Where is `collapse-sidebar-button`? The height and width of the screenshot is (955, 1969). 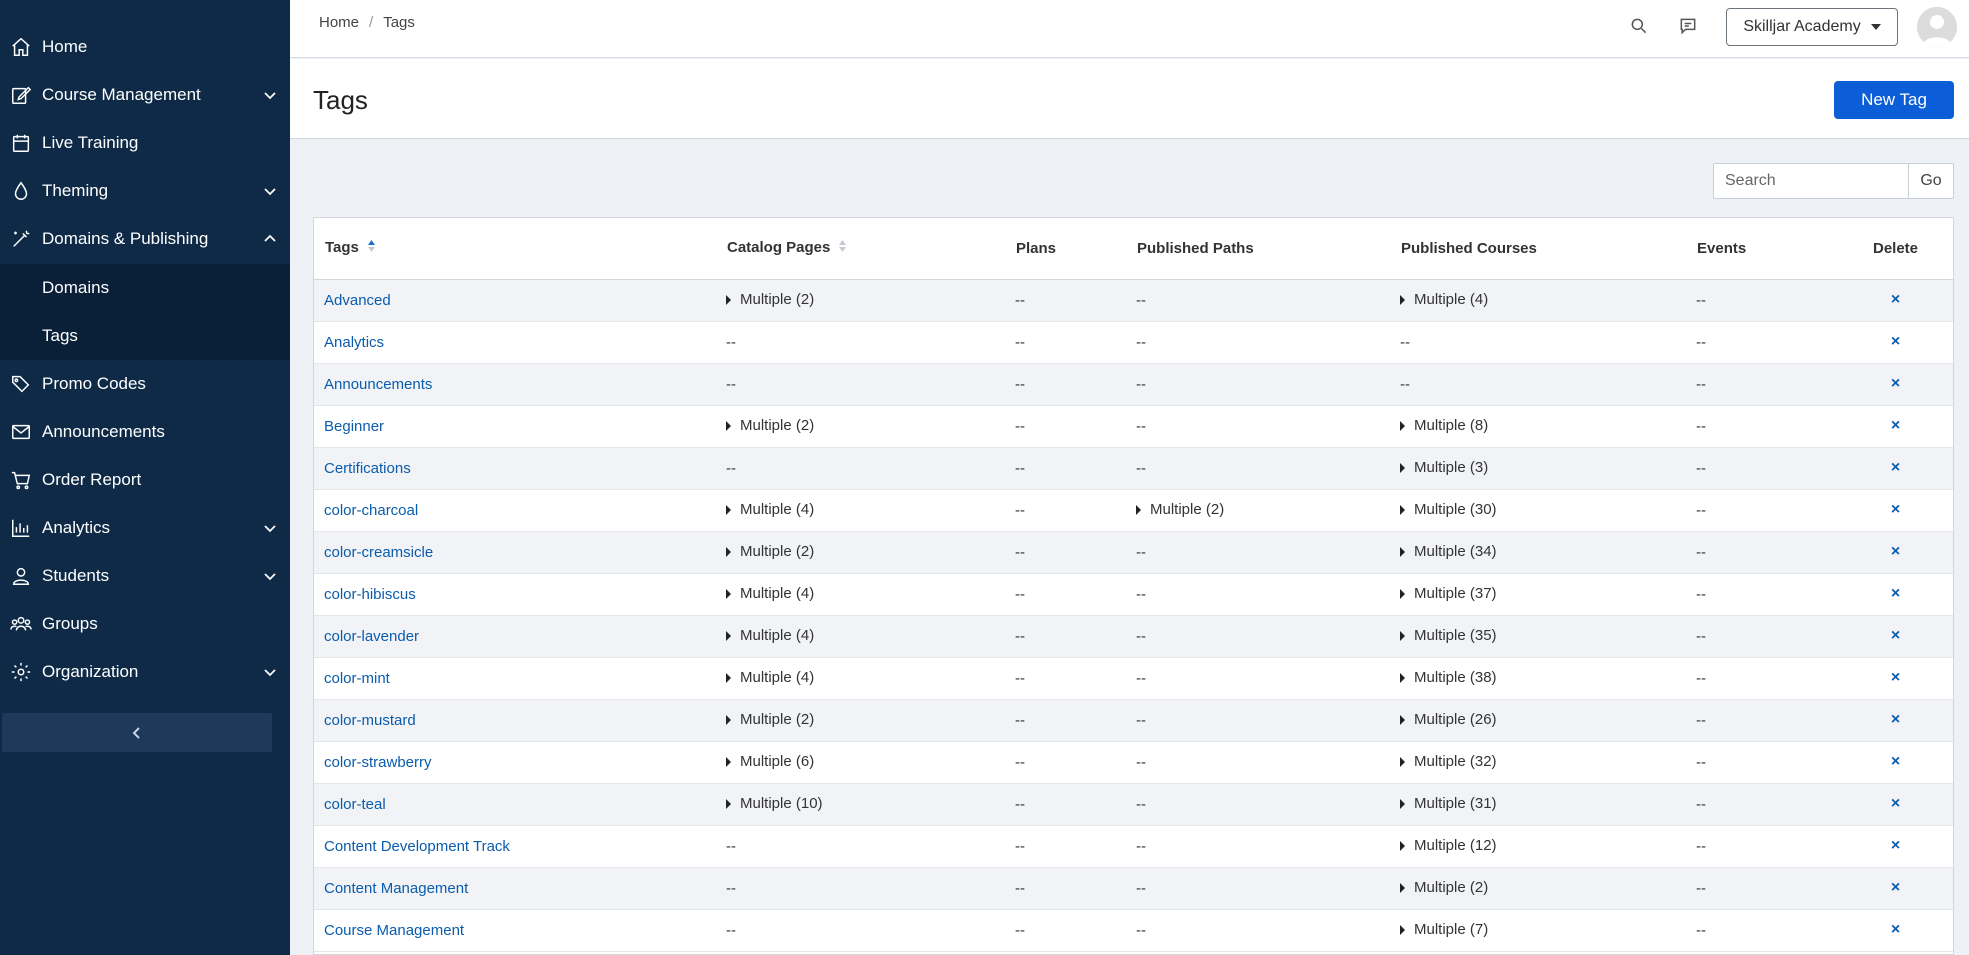 collapse-sidebar-button is located at coordinates (137, 732).